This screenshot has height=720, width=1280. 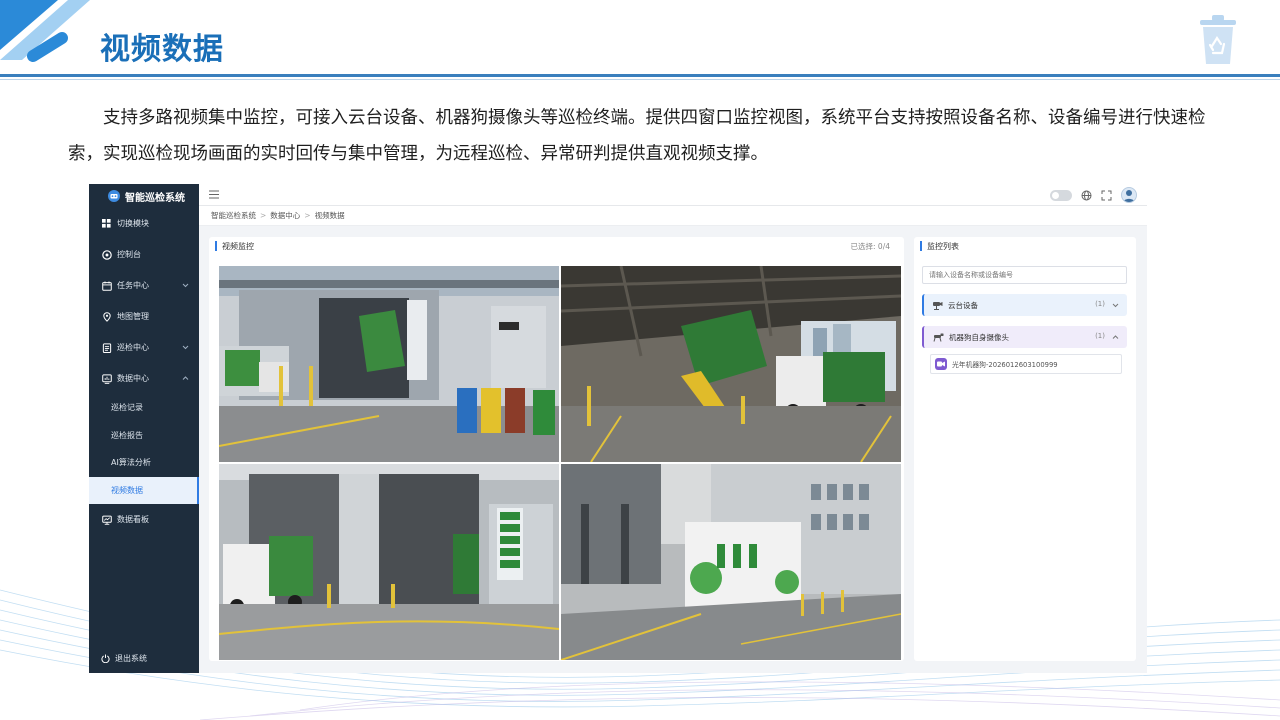 What do you see at coordinates (106, 285) in the screenshot?
I see `calendar-icon` at bounding box center [106, 285].